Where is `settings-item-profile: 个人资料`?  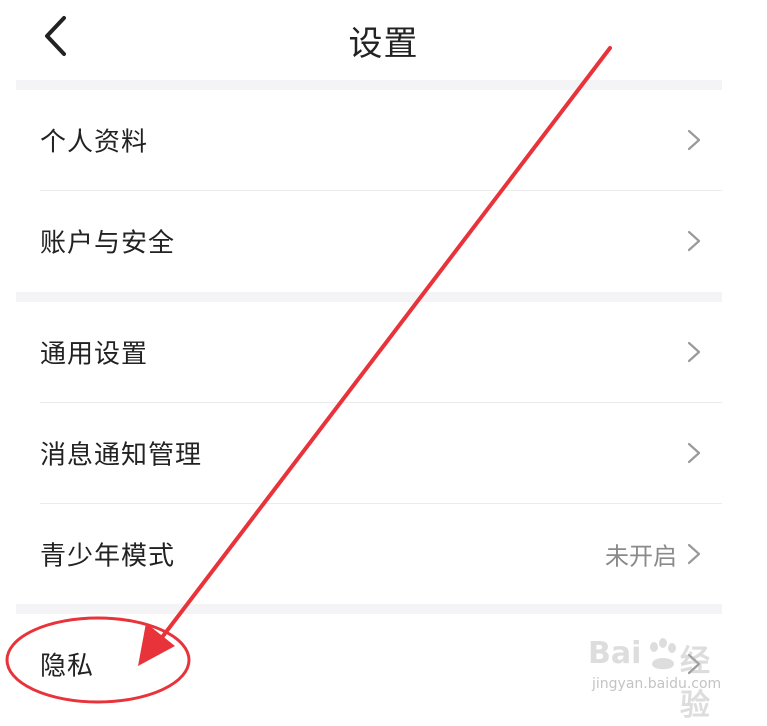
settings-item-profile: 个人资料 is located at coordinates (369, 140).